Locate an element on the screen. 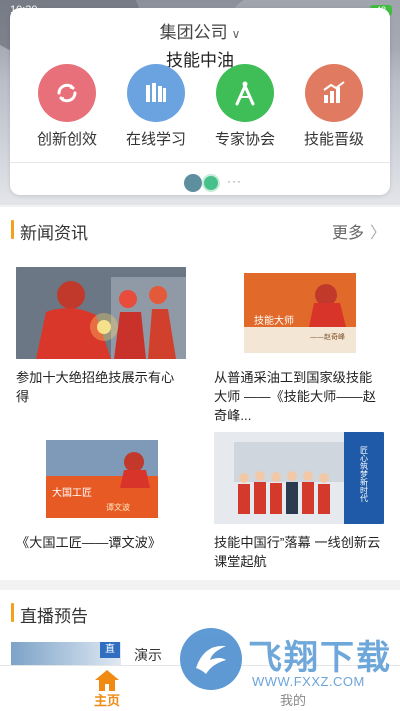  refresh-icon is located at coordinates (67, 93).